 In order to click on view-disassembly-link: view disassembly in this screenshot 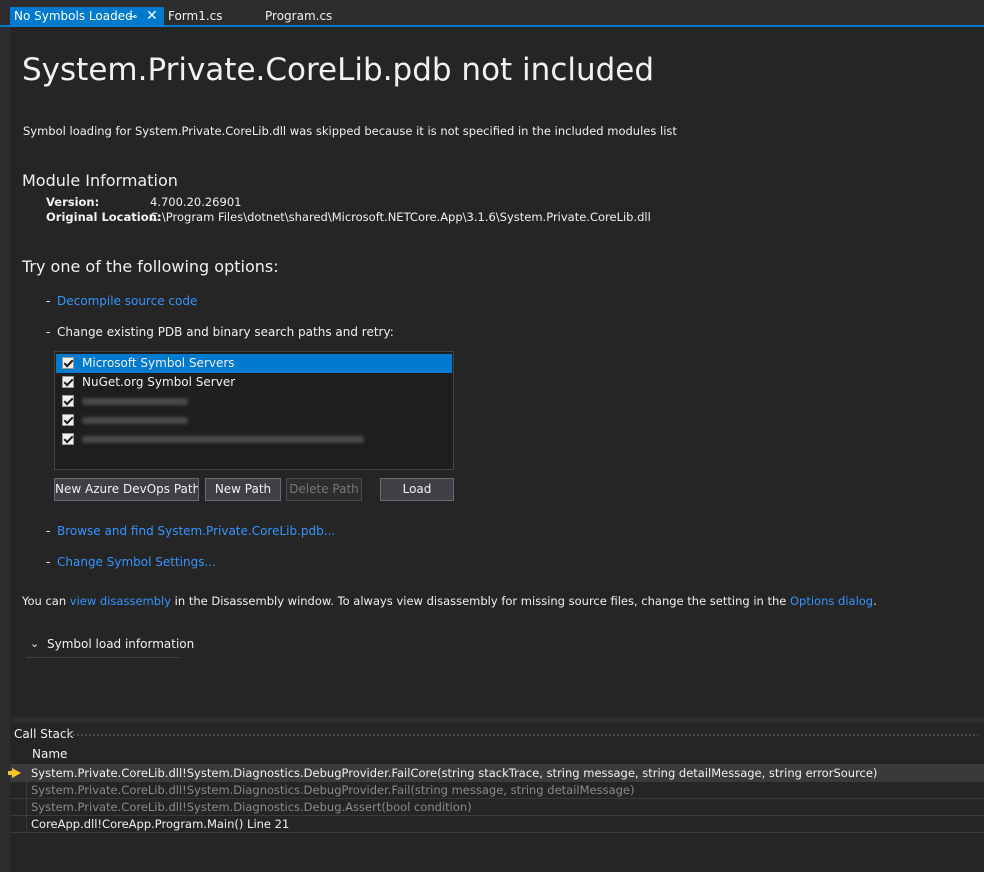, I will do `click(120, 601)`.